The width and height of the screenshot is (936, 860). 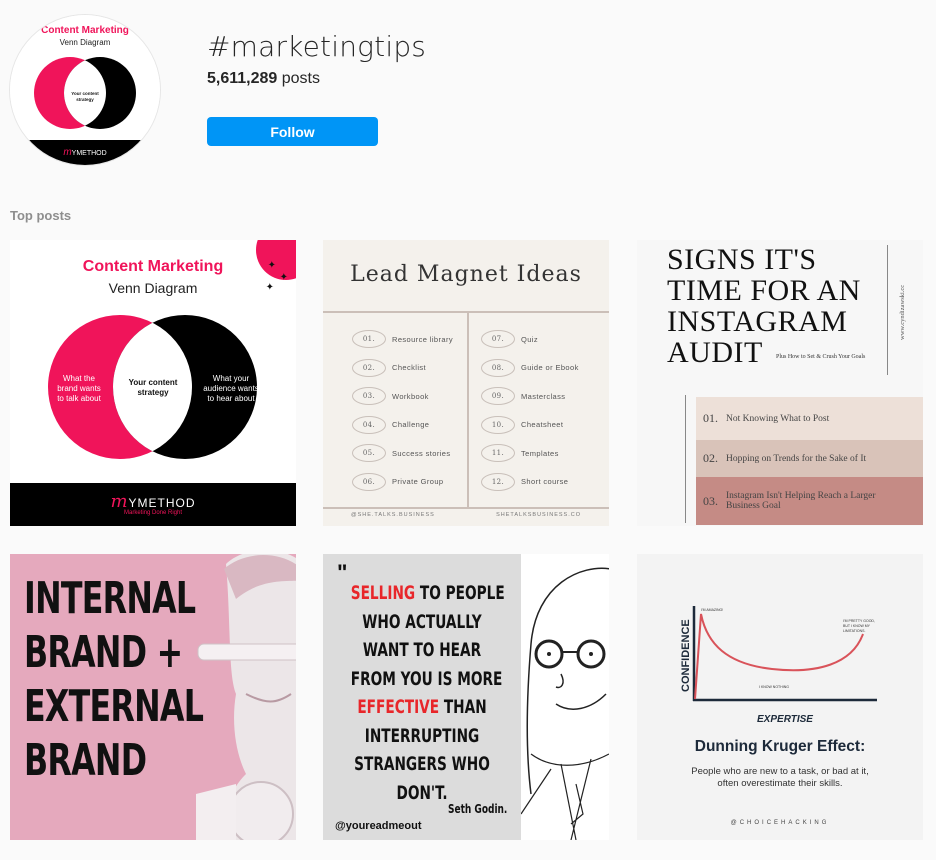 I want to click on top-posts-heading: Top posts, so click(x=41, y=215).